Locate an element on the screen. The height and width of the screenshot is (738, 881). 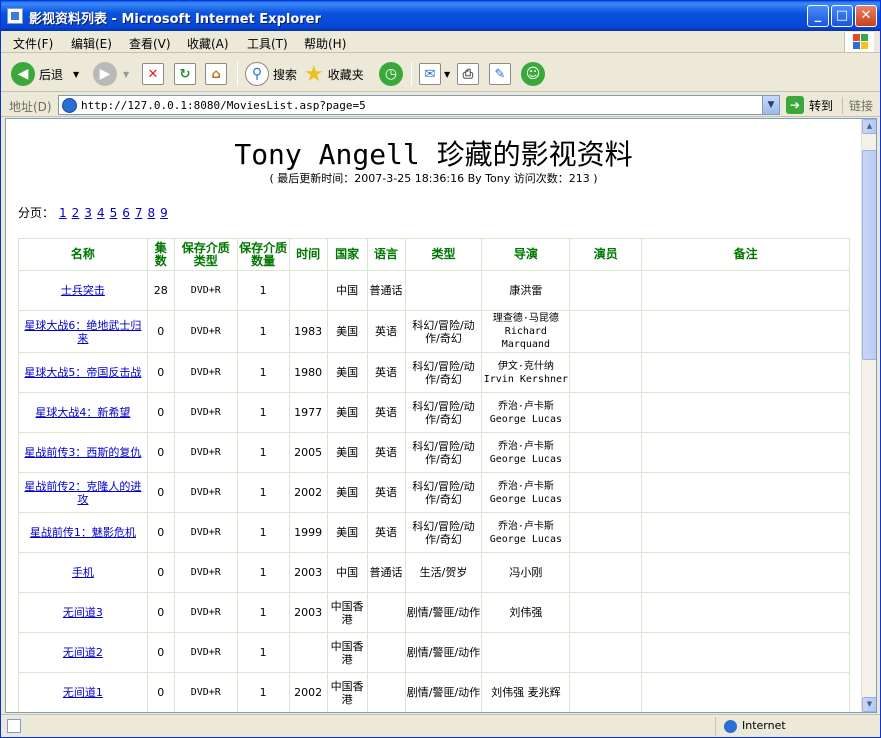
maximize-button: □ is located at coordinates (842, 16).